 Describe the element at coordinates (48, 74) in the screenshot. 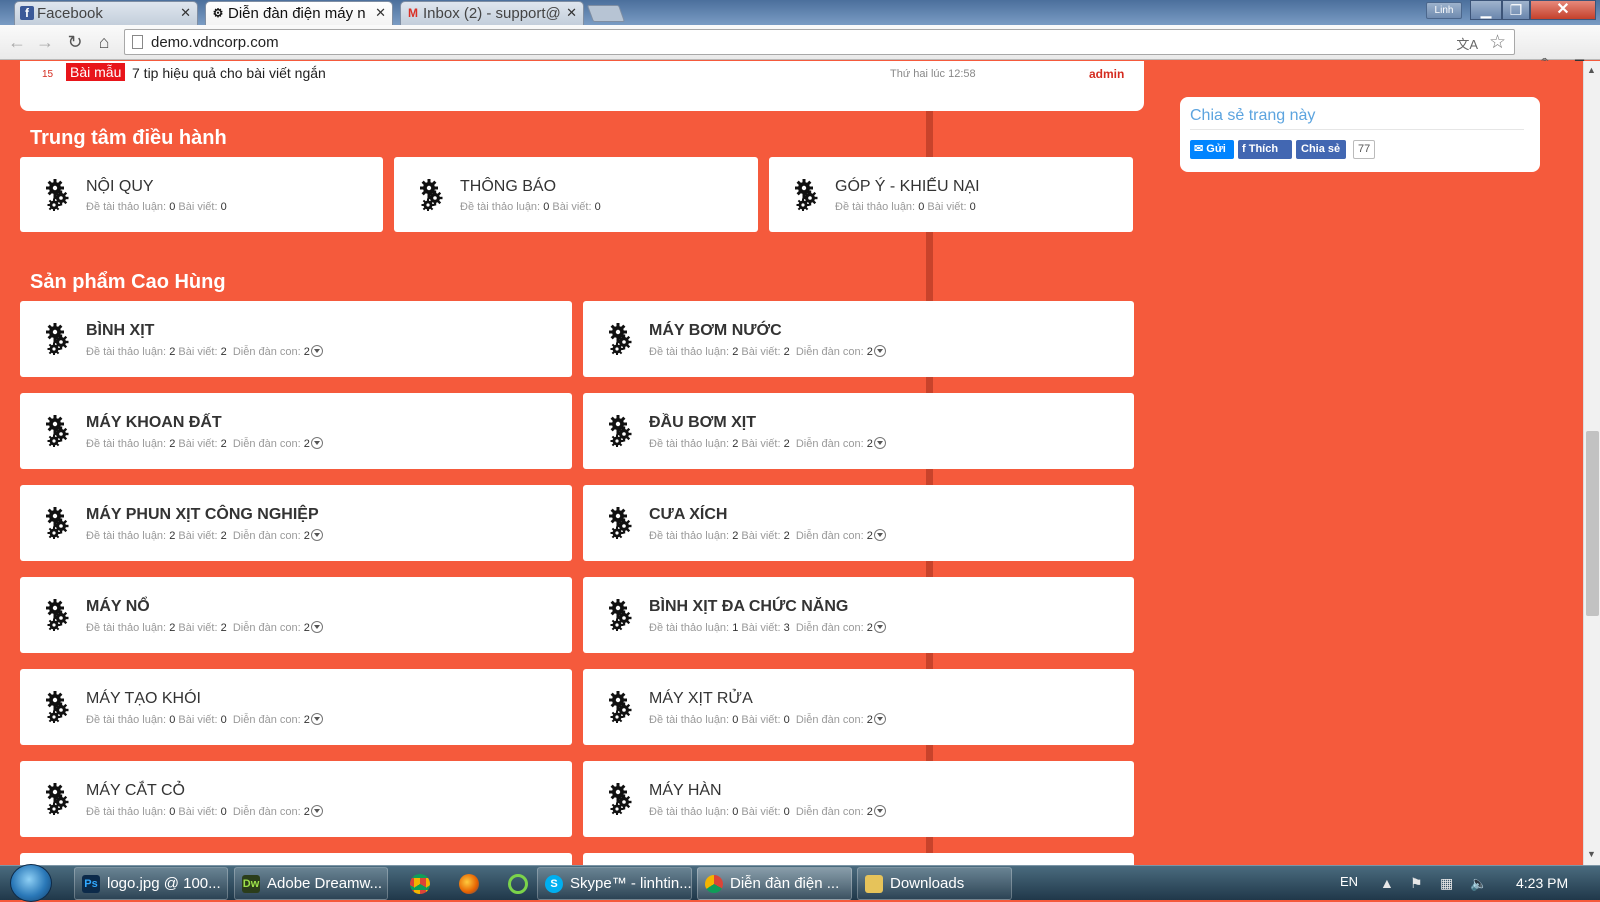

I see `post-rank: 15` at that location.